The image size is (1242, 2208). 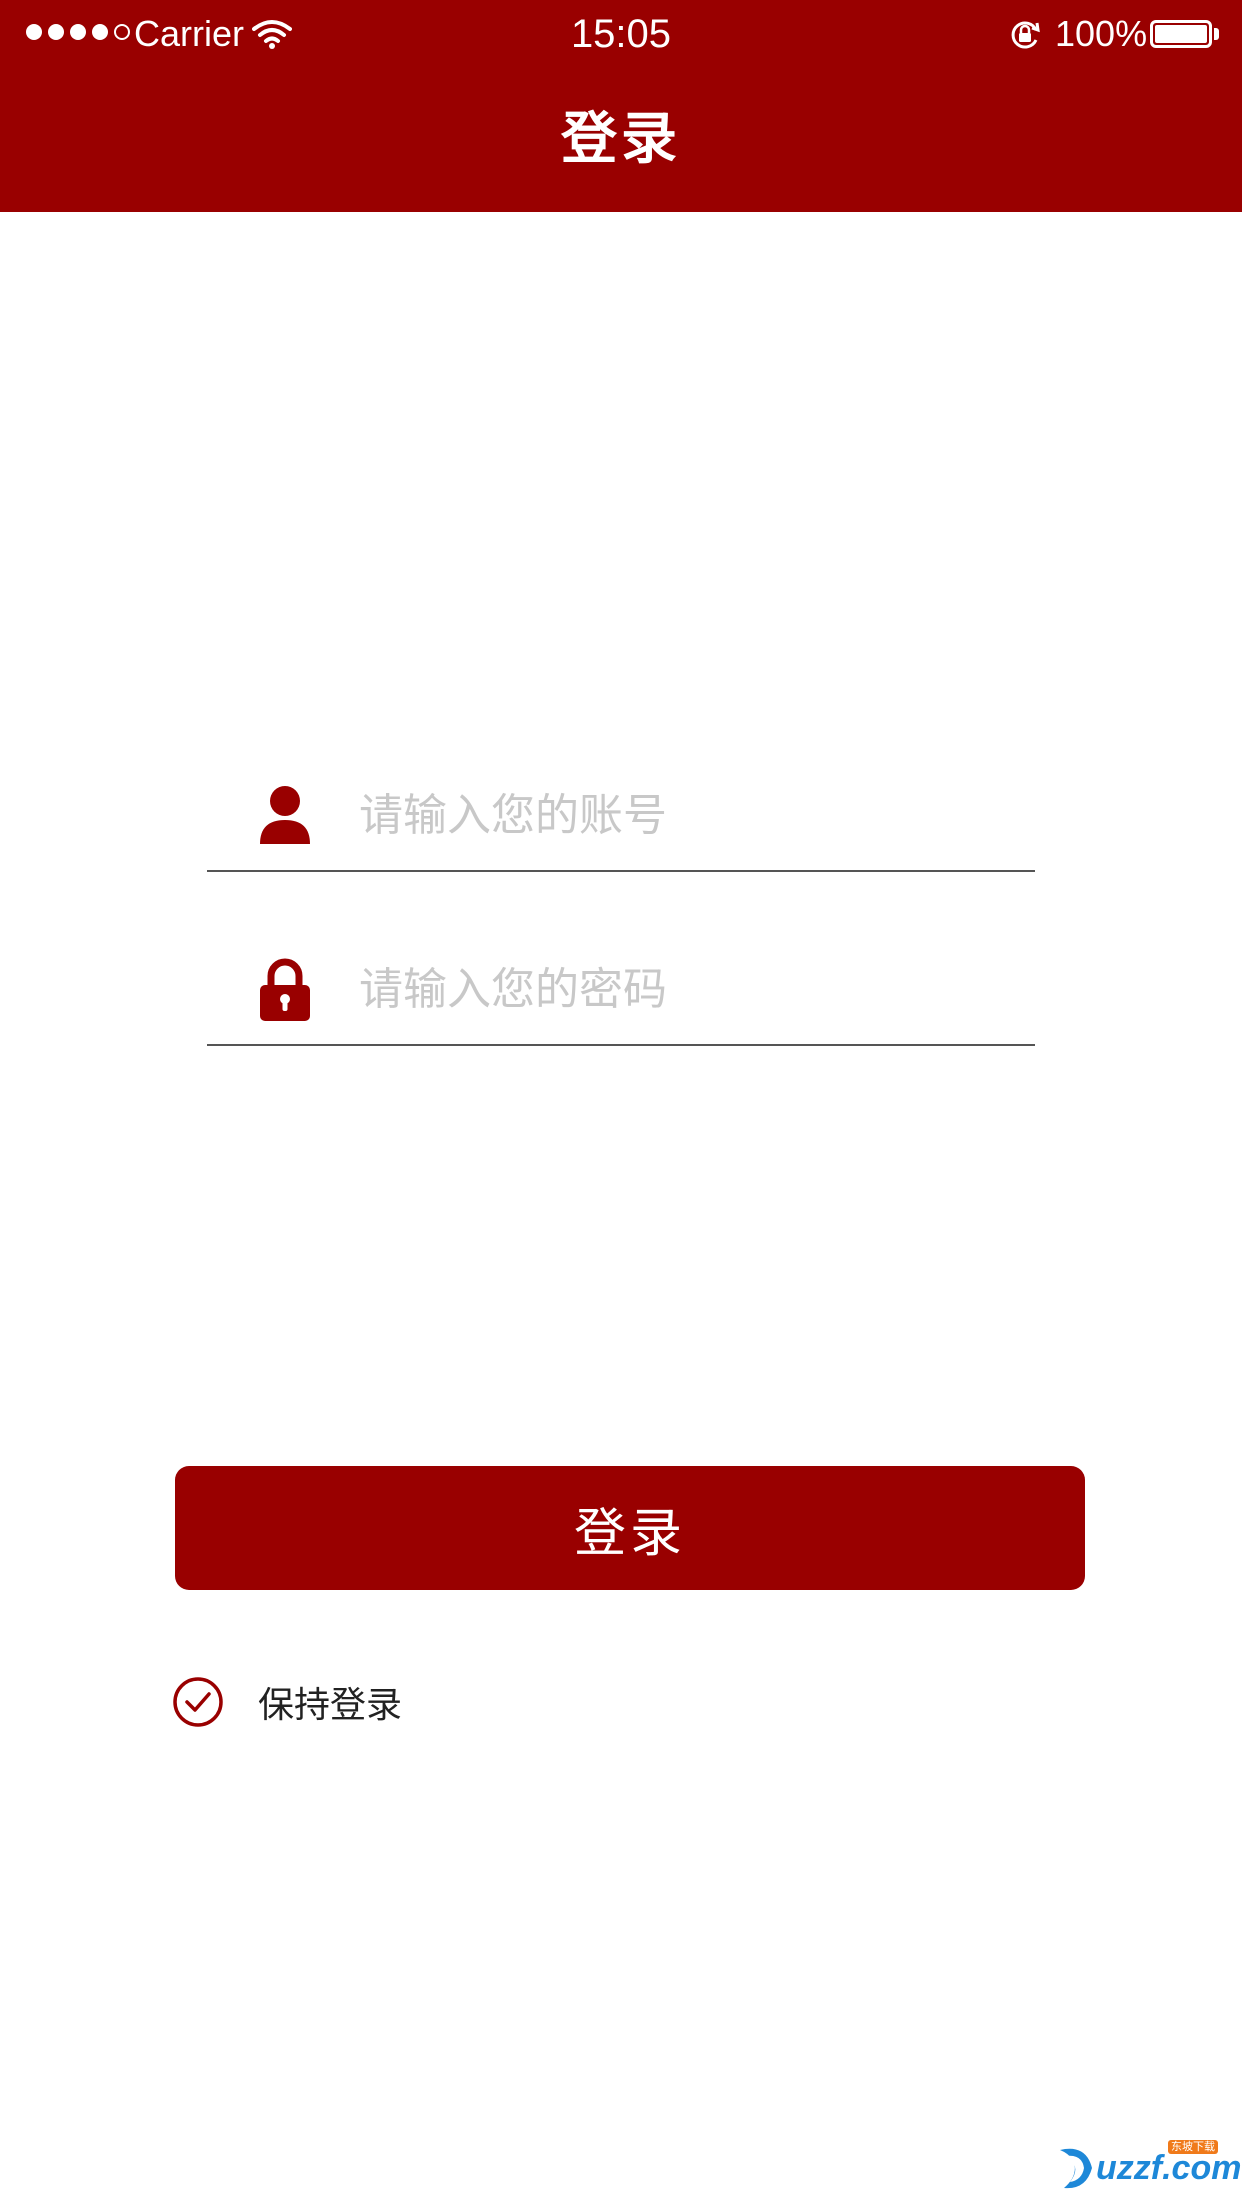 I want to click on battery-icon, so click(x=1181, y=34).